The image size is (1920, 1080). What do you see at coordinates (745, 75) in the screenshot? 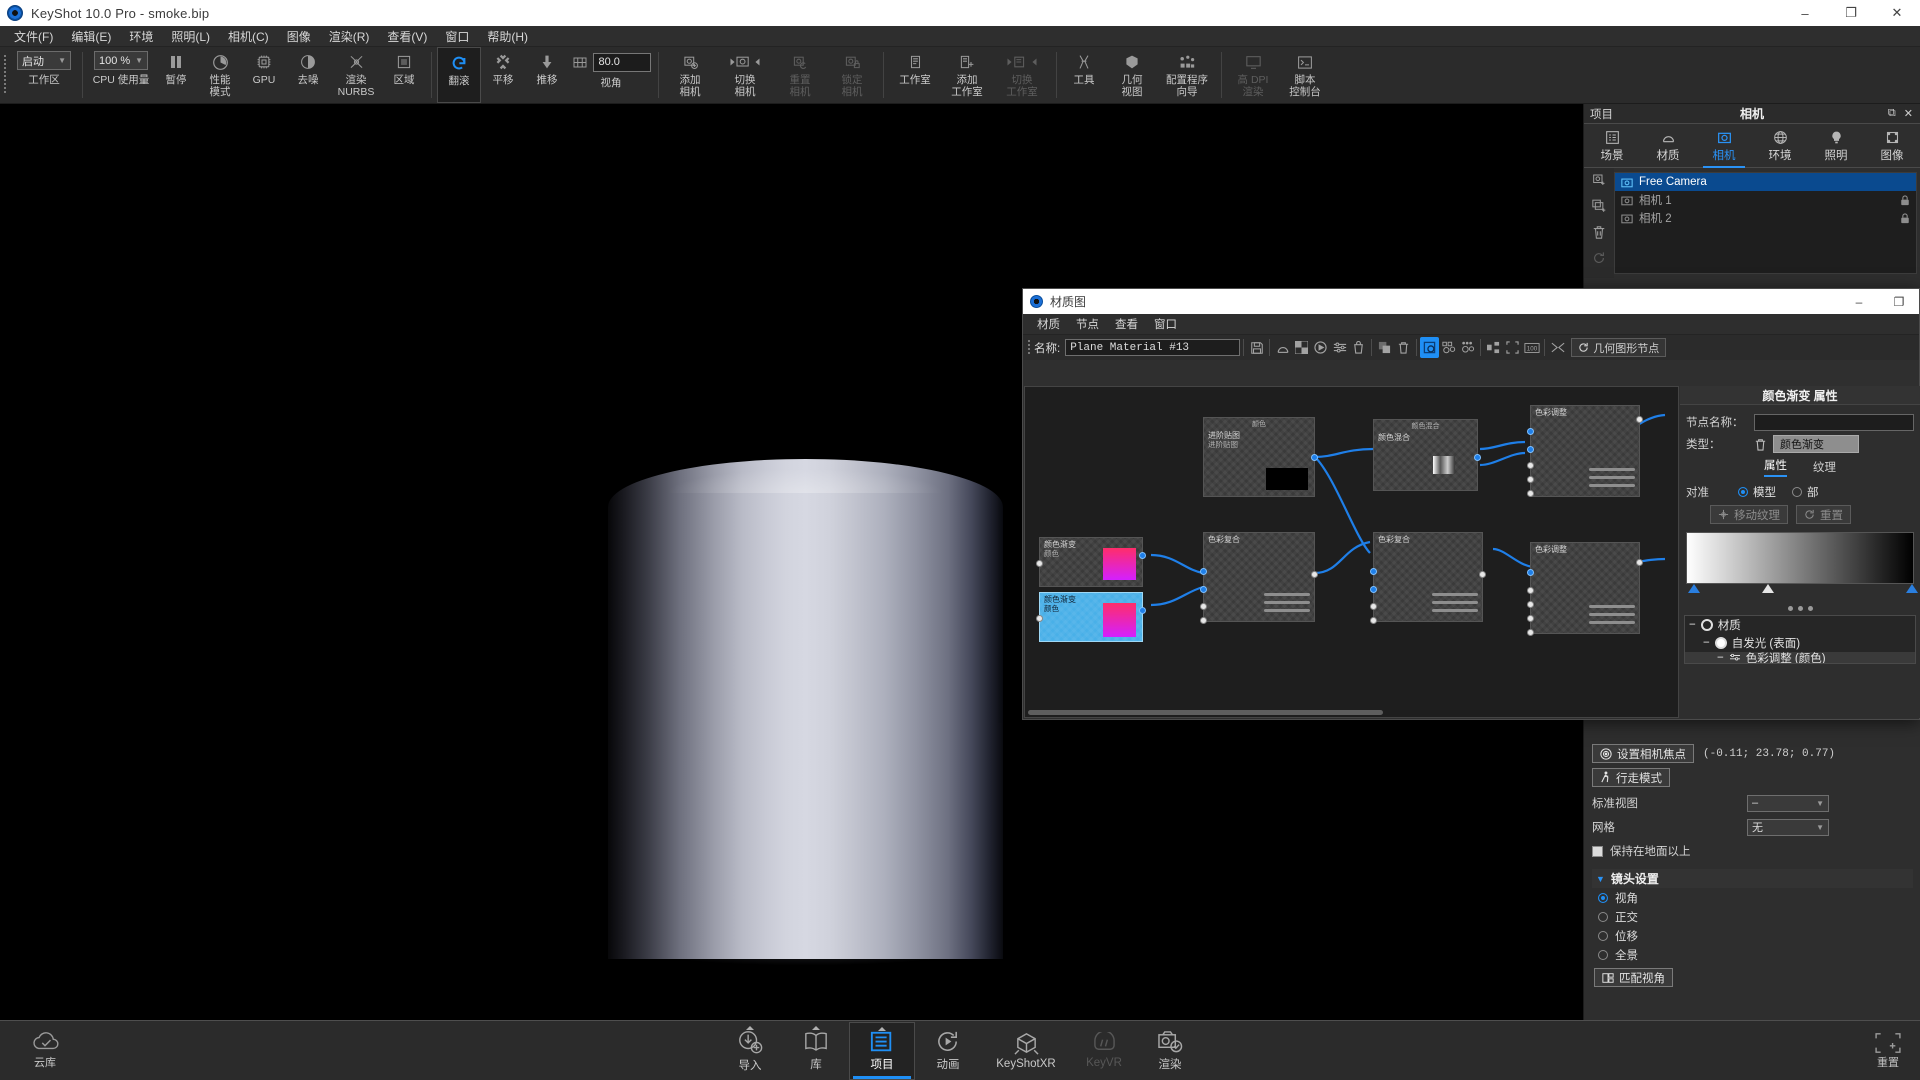
I see `toolbar-switch-camera: 切换 相机` at bounding box center [745, 75].